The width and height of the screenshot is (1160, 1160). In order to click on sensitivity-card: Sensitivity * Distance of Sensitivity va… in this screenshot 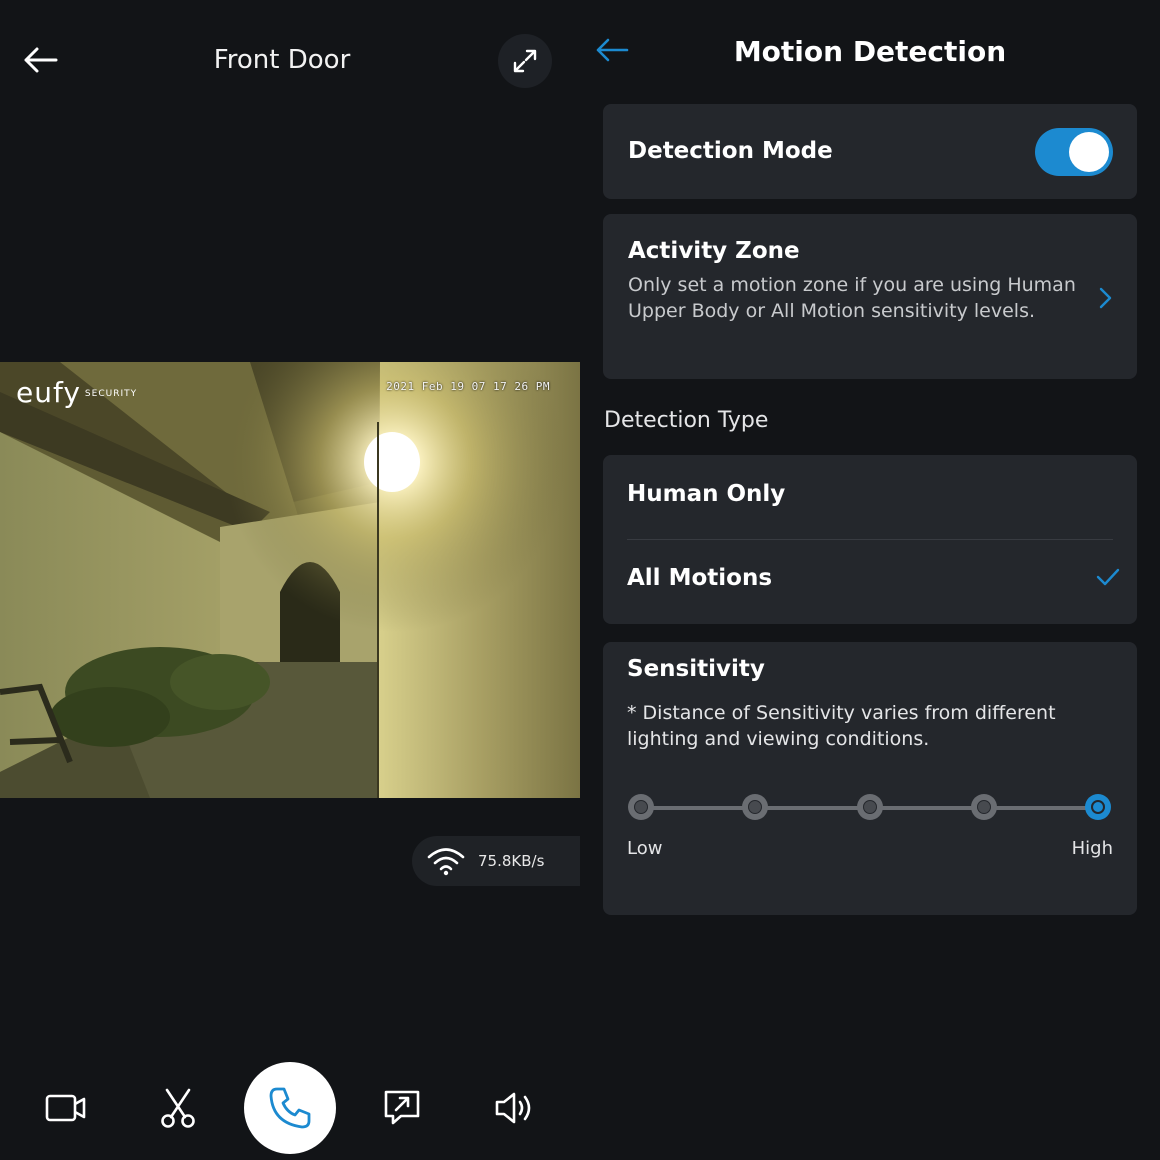, I will do `click(870, 778)`.